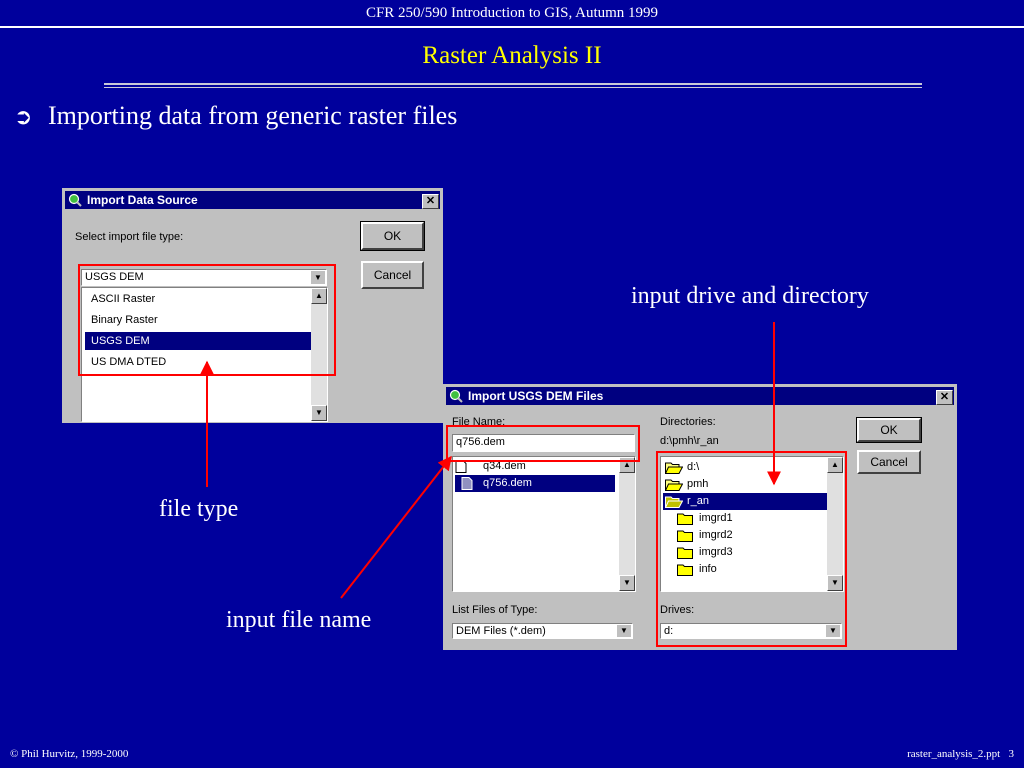  Describe the element at coordinates (544, 524) in the screenshot. I see `file-list: q34.dem q756.dem ▲ ▼` at that location.